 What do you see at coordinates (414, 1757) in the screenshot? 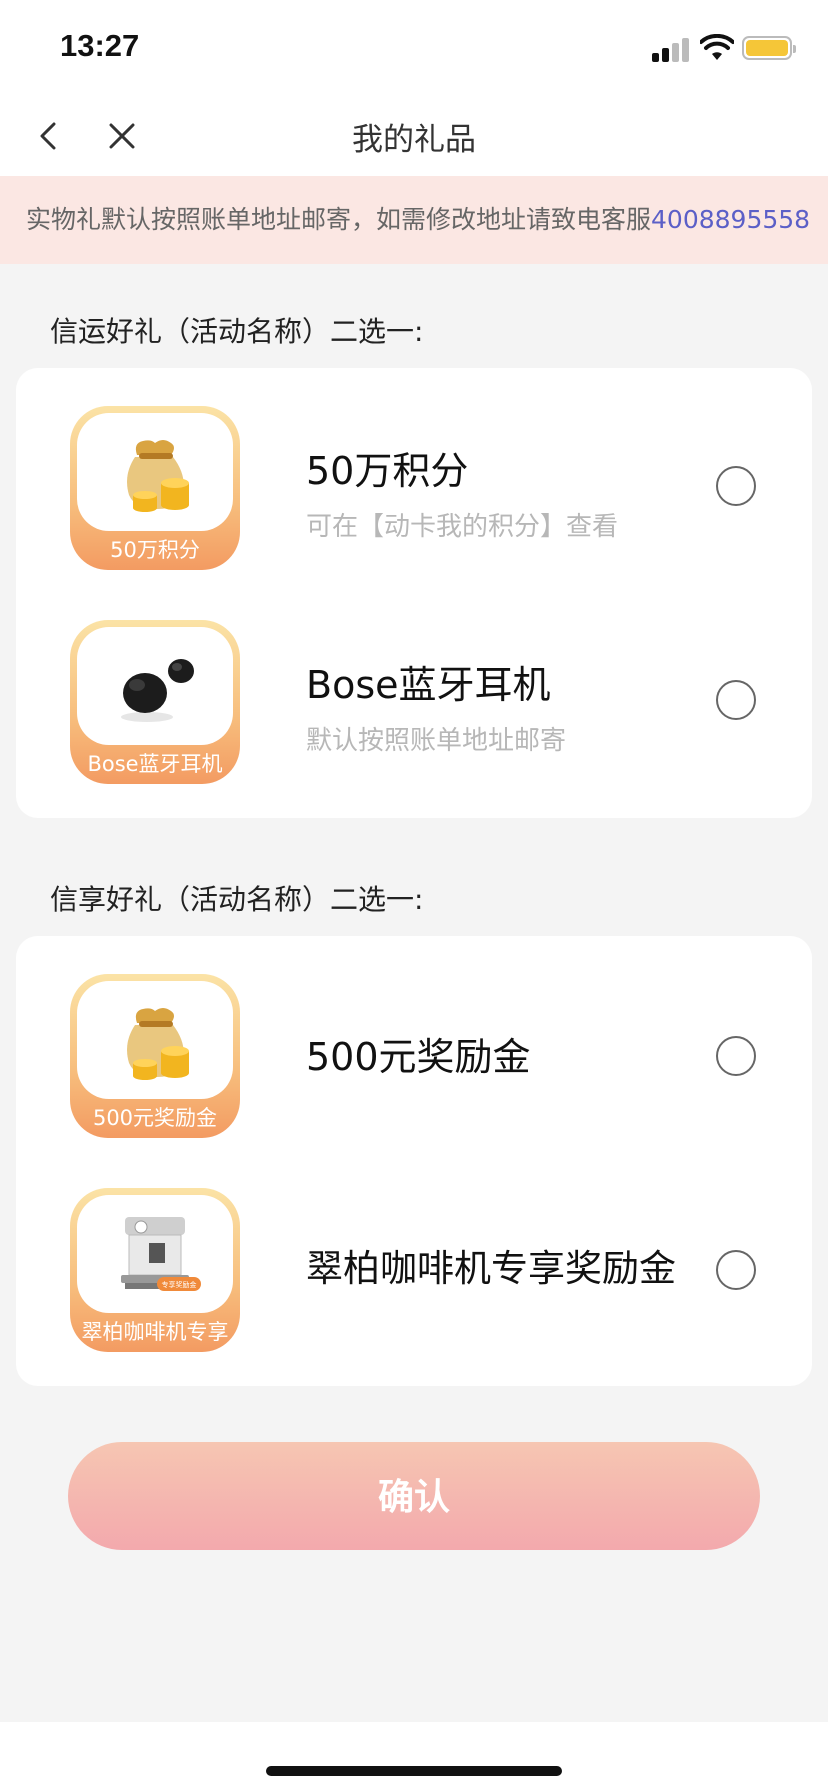
I see `home-area` at bounding box center [414, 1757].